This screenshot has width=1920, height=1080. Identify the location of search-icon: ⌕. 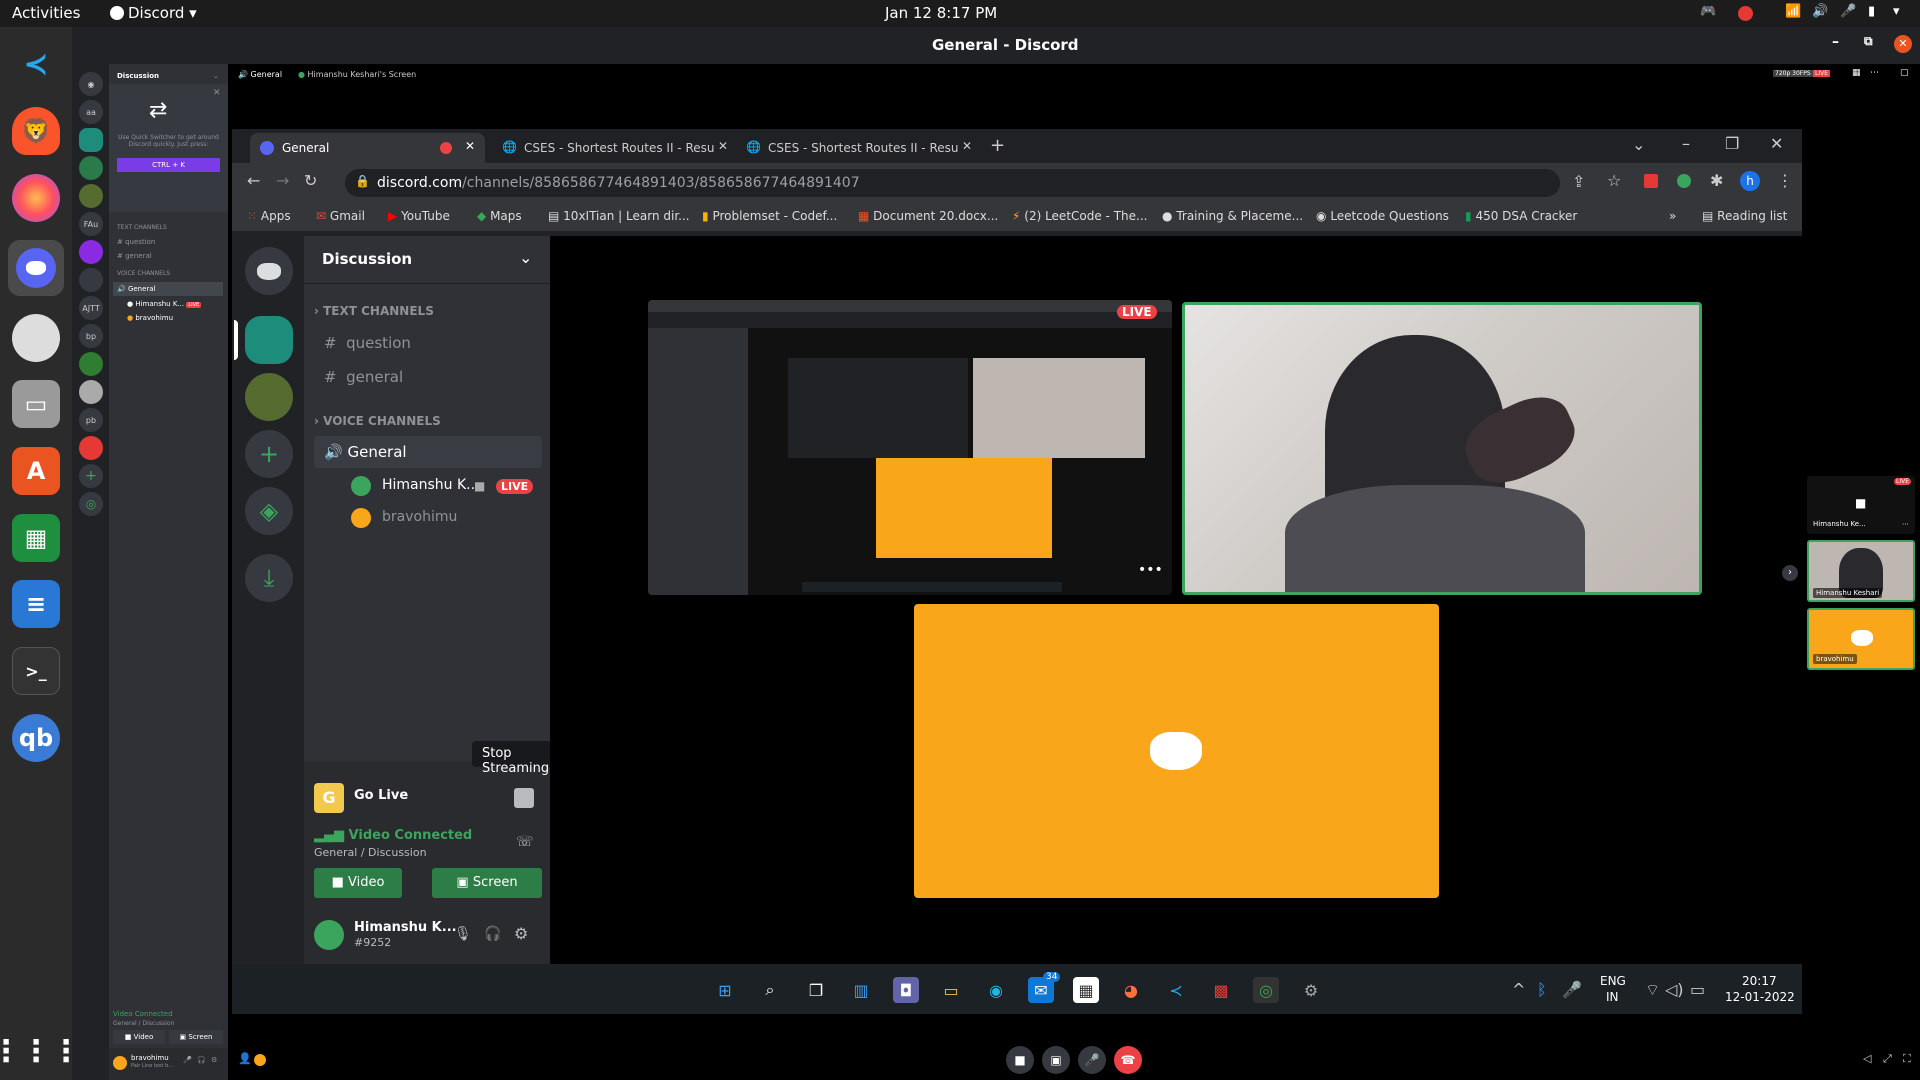
(770, 990).